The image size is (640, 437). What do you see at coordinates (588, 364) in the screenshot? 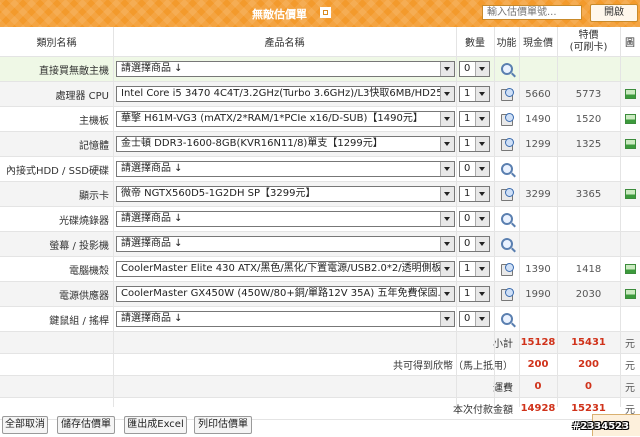
I see `summary-special: 200` at bounding box center [588, 364].